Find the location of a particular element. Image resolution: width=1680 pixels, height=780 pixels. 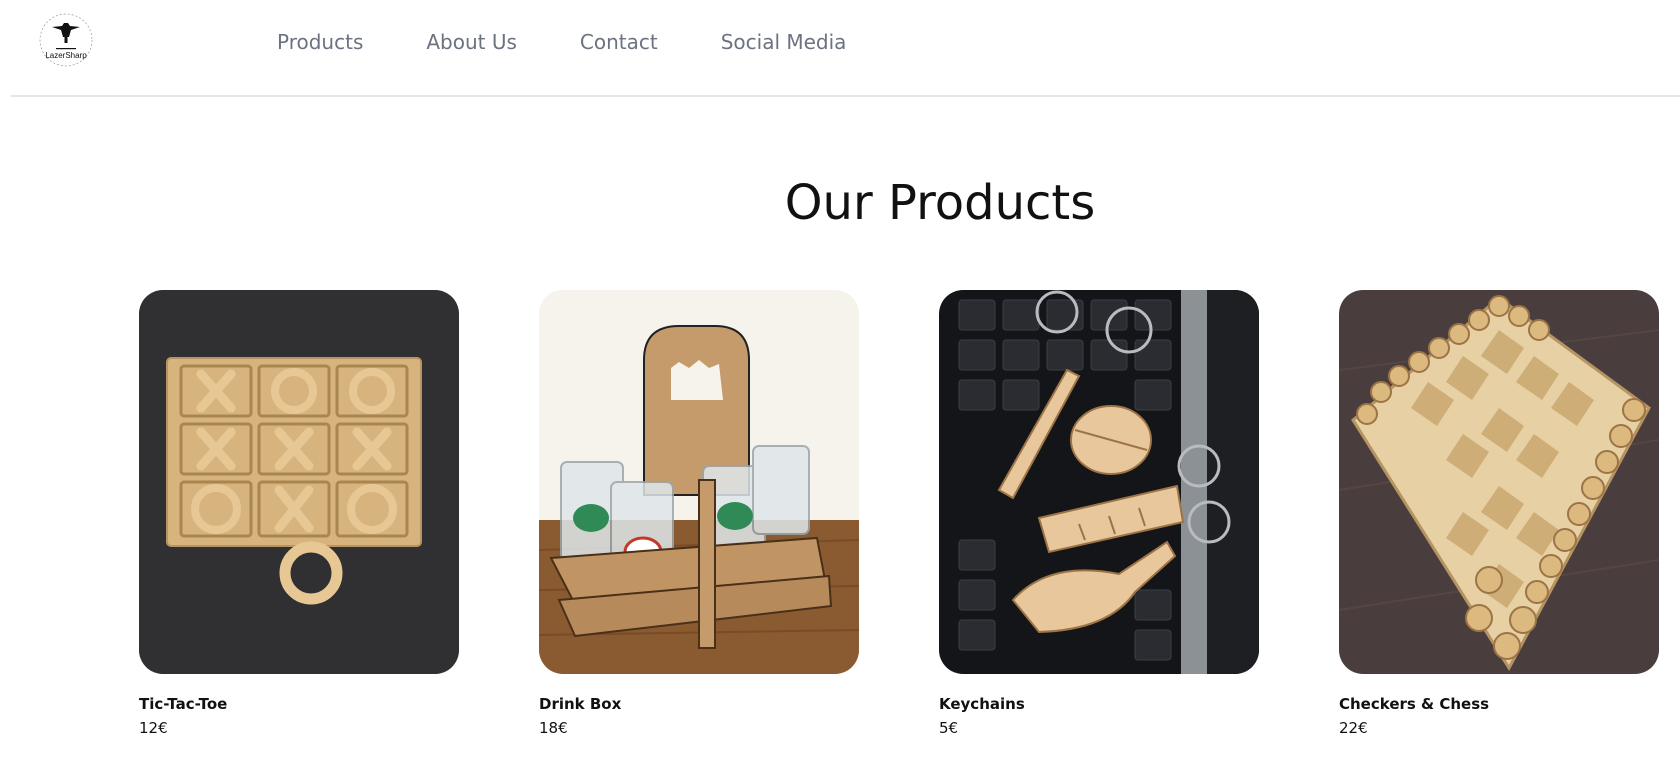

product-name: Tic-Tac-Toe is located at coordinates (183, 704).